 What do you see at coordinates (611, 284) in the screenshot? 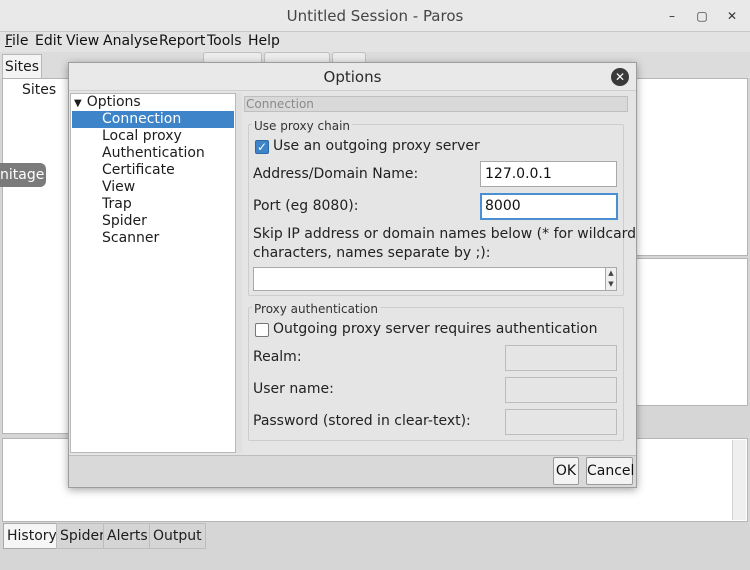
I see `scroll-down-icon: ▼` at bounding box center [611, 284].